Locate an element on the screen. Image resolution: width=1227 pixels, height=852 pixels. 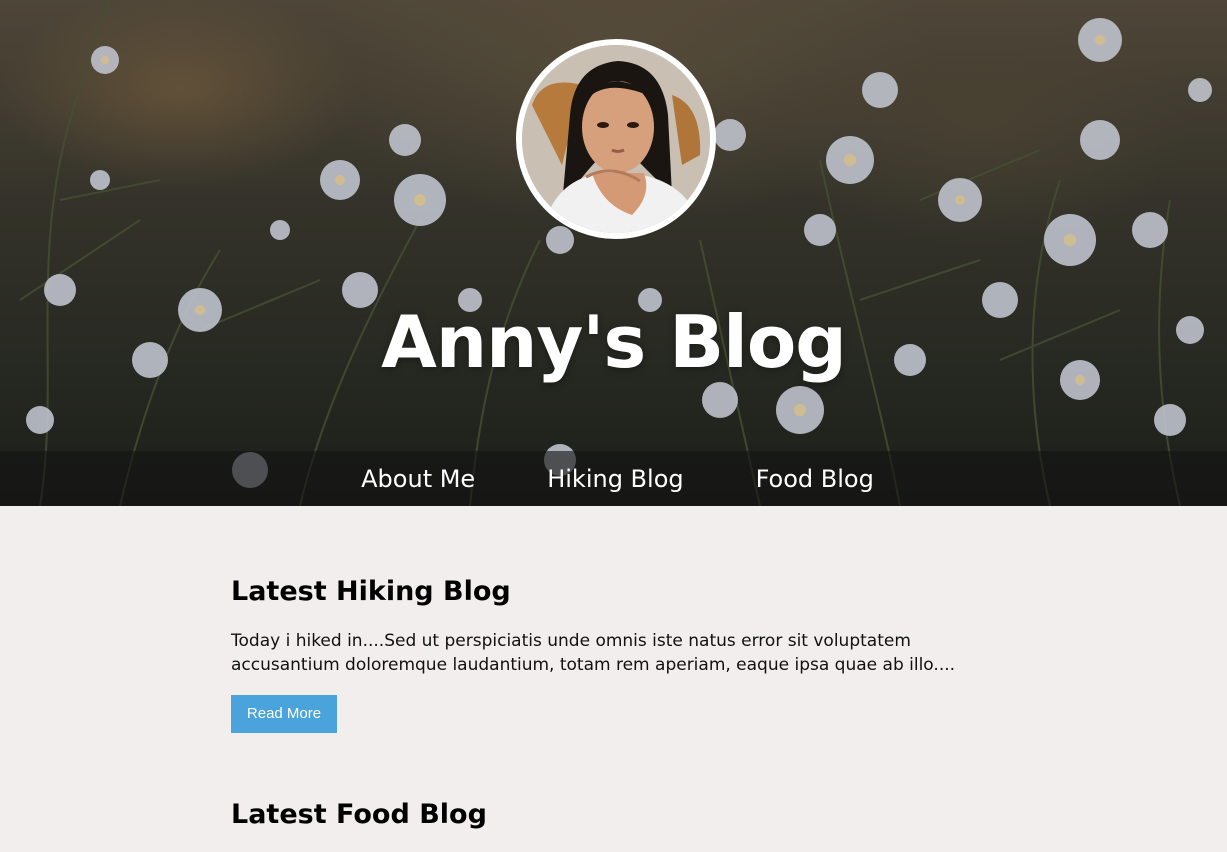
profile-avatar is located at coordinates (616, 139).